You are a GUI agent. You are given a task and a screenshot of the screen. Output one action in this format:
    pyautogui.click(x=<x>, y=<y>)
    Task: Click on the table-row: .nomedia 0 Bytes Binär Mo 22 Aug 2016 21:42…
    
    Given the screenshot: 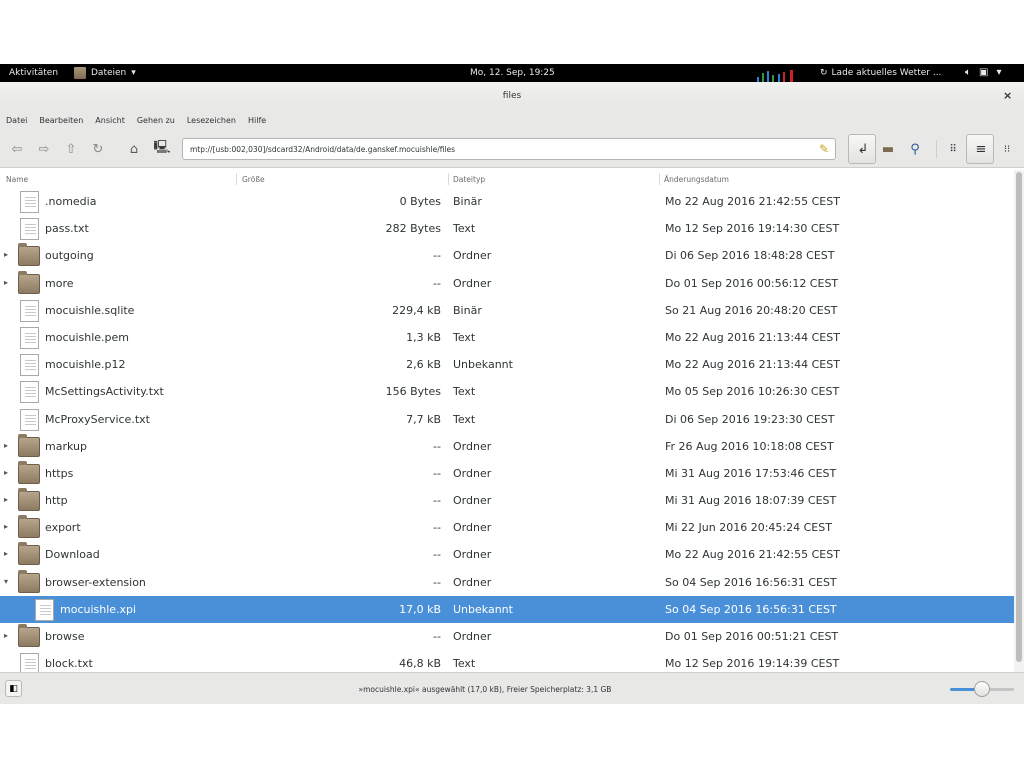 What is the action you would take?
    pyautogui.click(x=507, y=201)
    